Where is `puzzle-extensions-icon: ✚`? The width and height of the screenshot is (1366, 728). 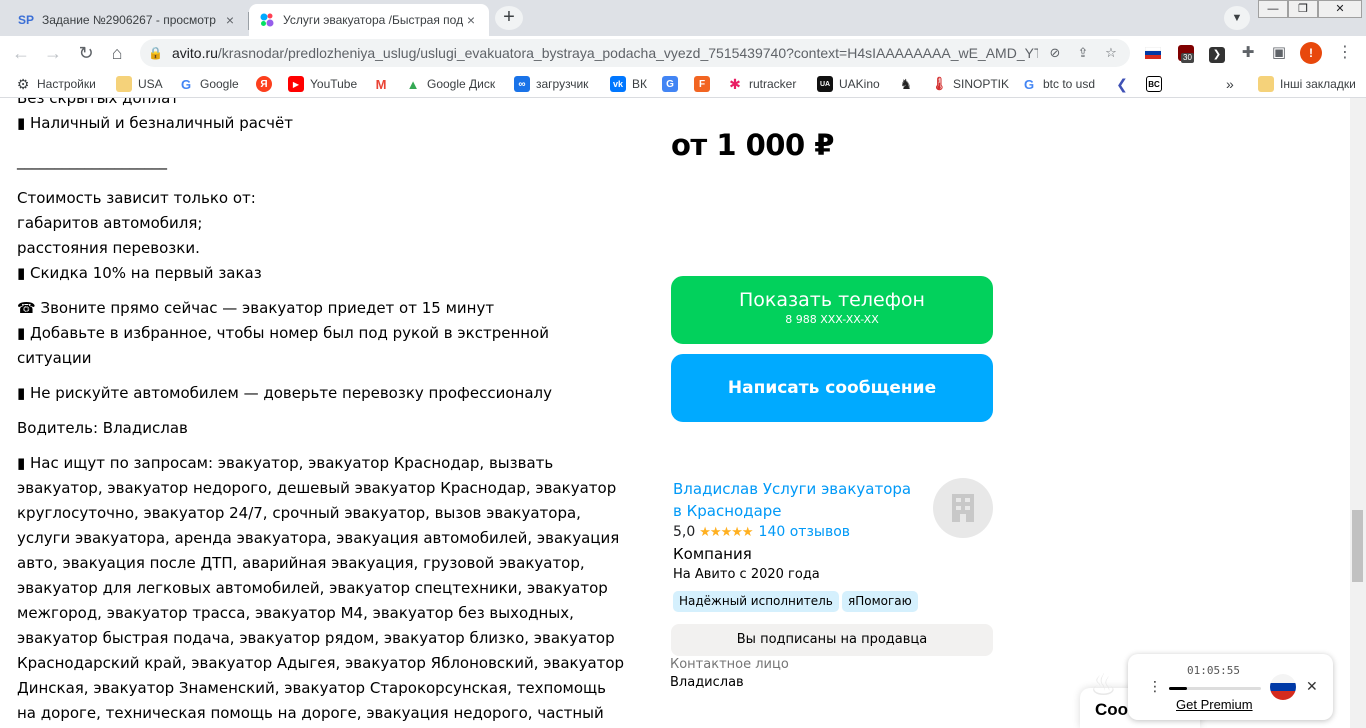 puzzle-extensions-icon: ✚ is located at coordinates (1248, 53).